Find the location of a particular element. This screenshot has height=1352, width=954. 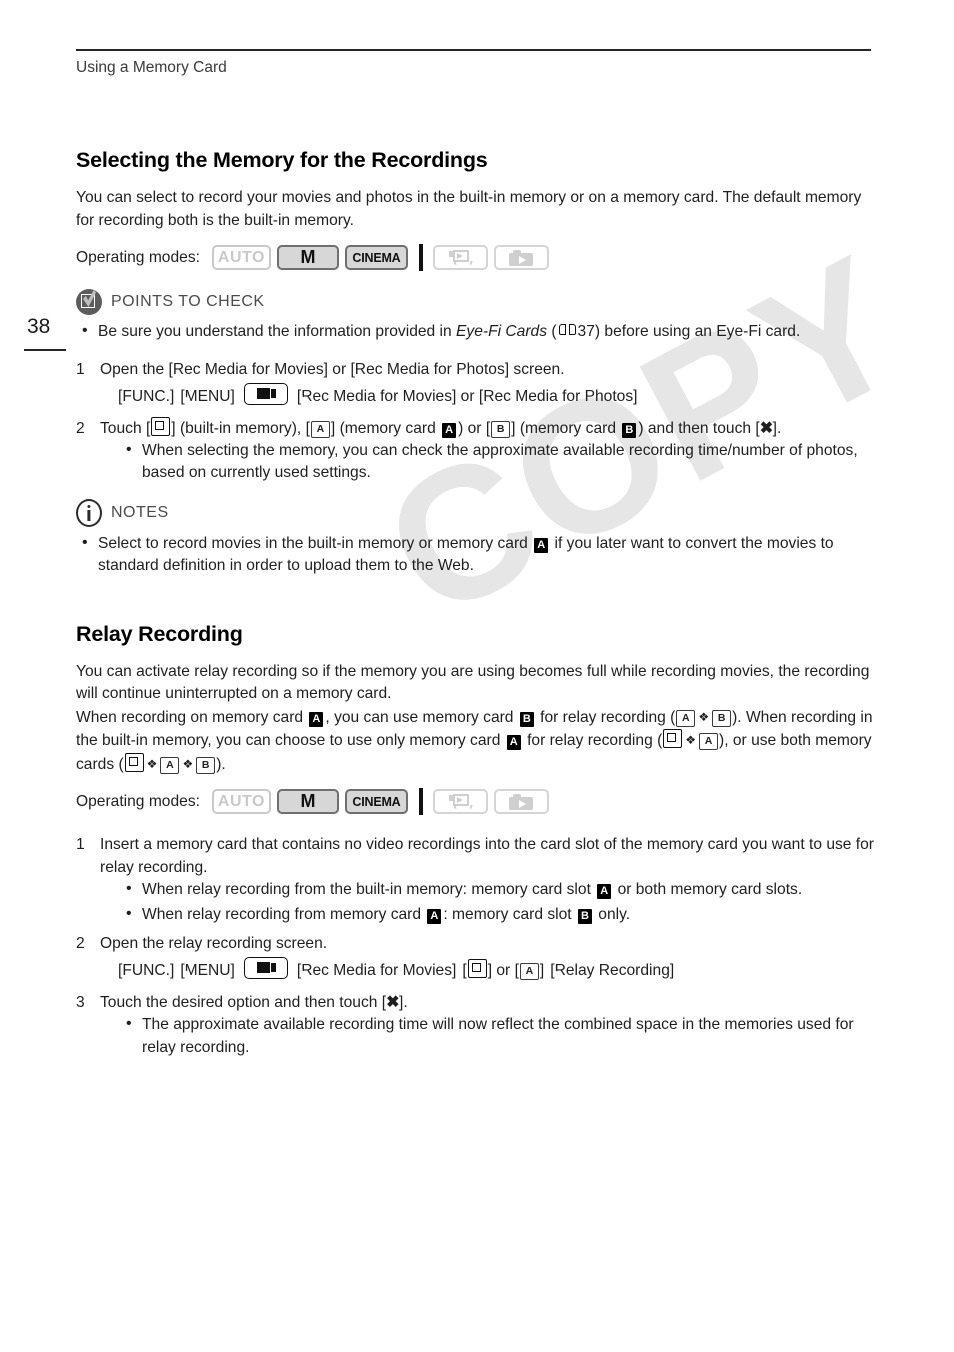

notes-header: NOTES is located at coordinates (476, 512).